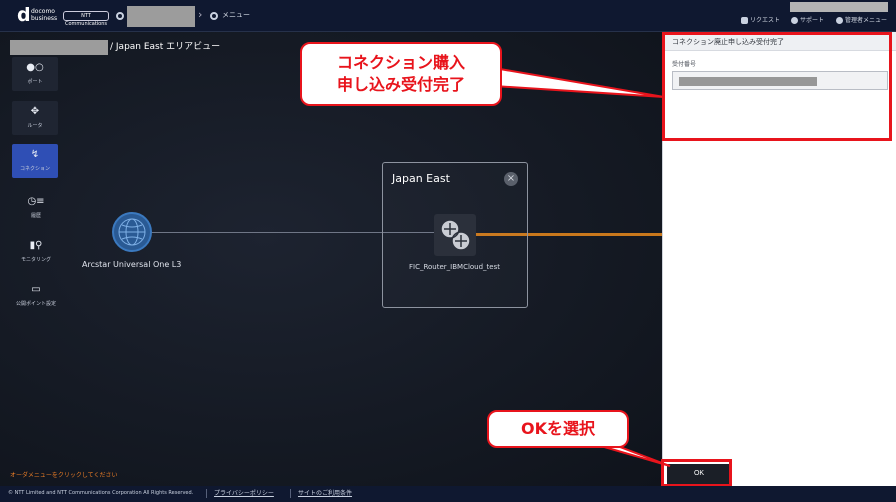 The width and height of the screenshot is (896, 502). What do you see at coordinates (558, 429) in the screenshot?
I see `callout-select-ok: OKを選択` at bounding box center [558, 429].